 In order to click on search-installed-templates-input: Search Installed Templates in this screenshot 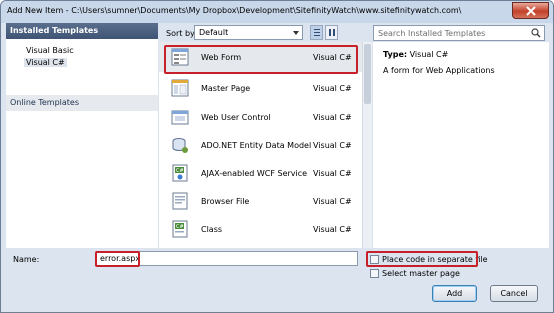, I will do `click(459, 33)`.